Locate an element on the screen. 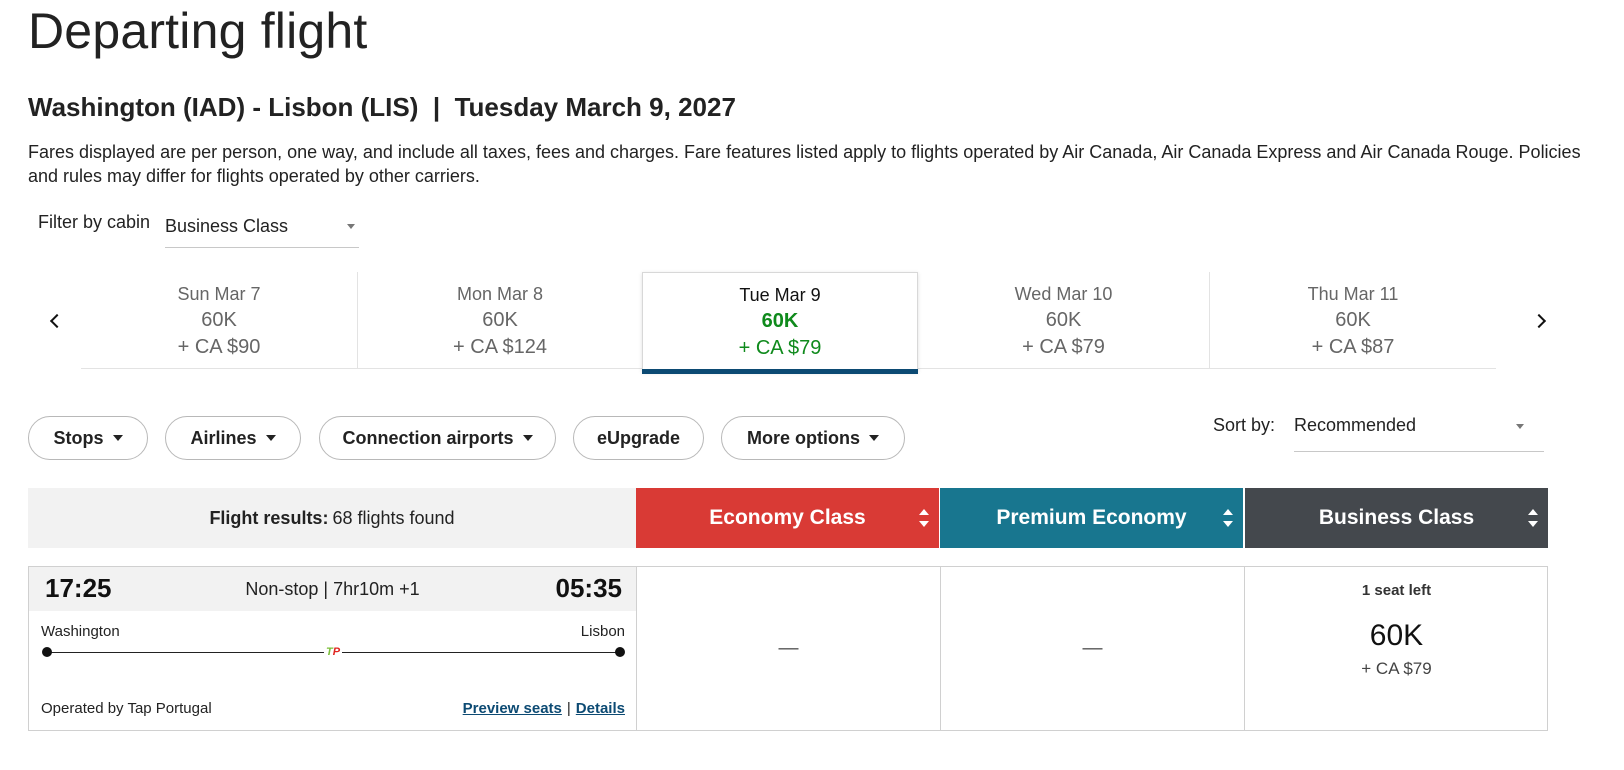 The image size is (1624, 770). details-link: Details is located at coordinates (600, 708).